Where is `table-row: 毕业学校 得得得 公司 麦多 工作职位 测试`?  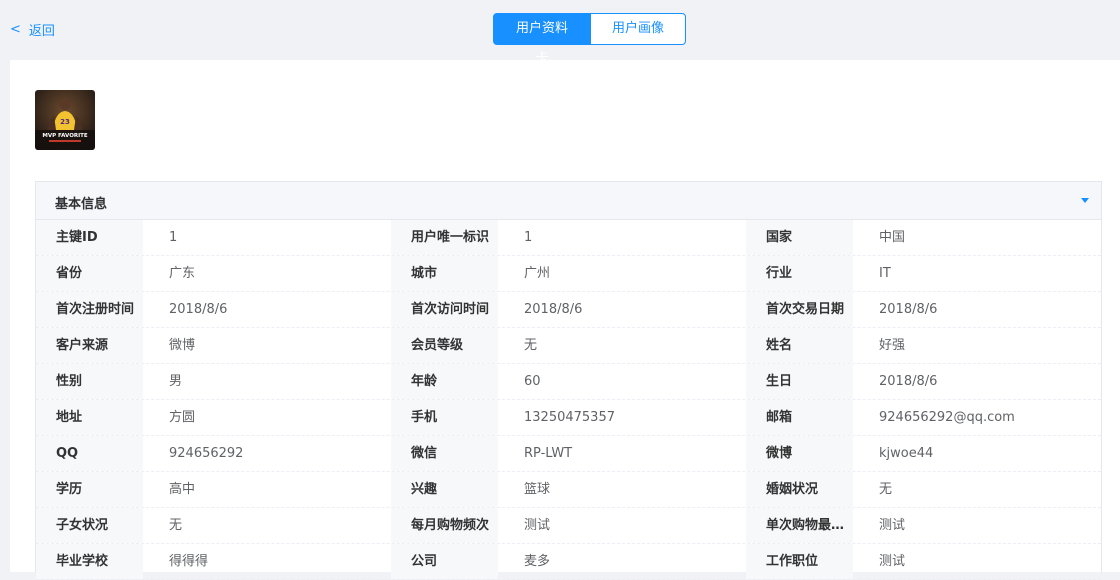 table-row: 毕业学校 得得得 公司 麦多 工作职位 测试 is located at coordinates (568, 562).